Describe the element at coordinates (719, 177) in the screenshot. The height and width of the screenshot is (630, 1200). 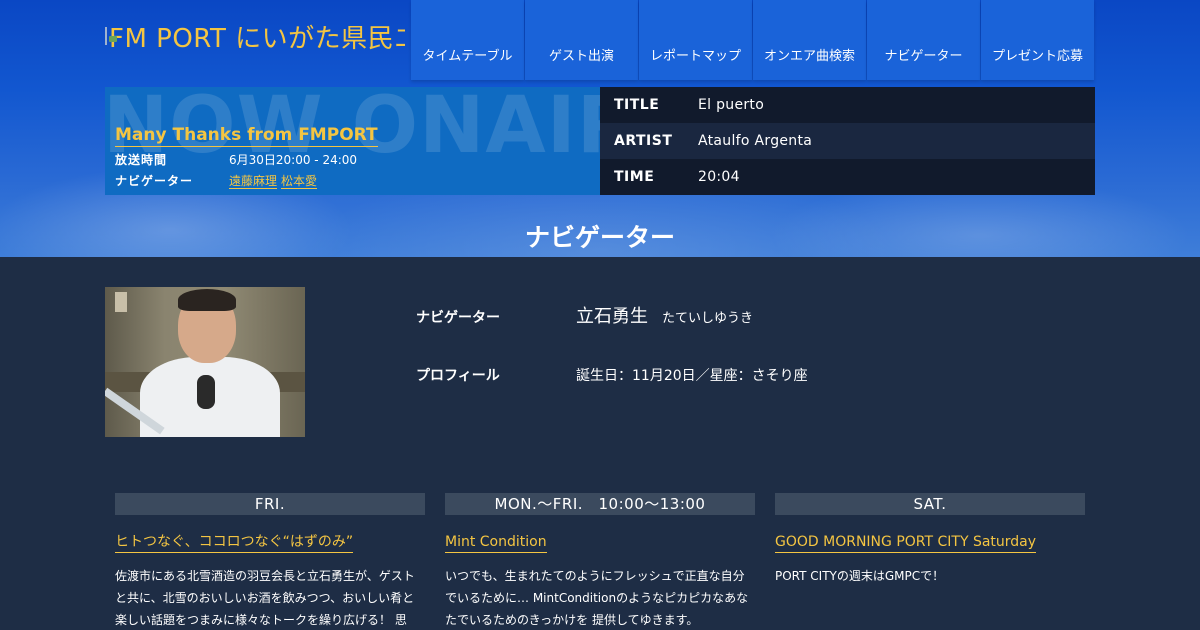
I see `time-value: 20:04` at that location.